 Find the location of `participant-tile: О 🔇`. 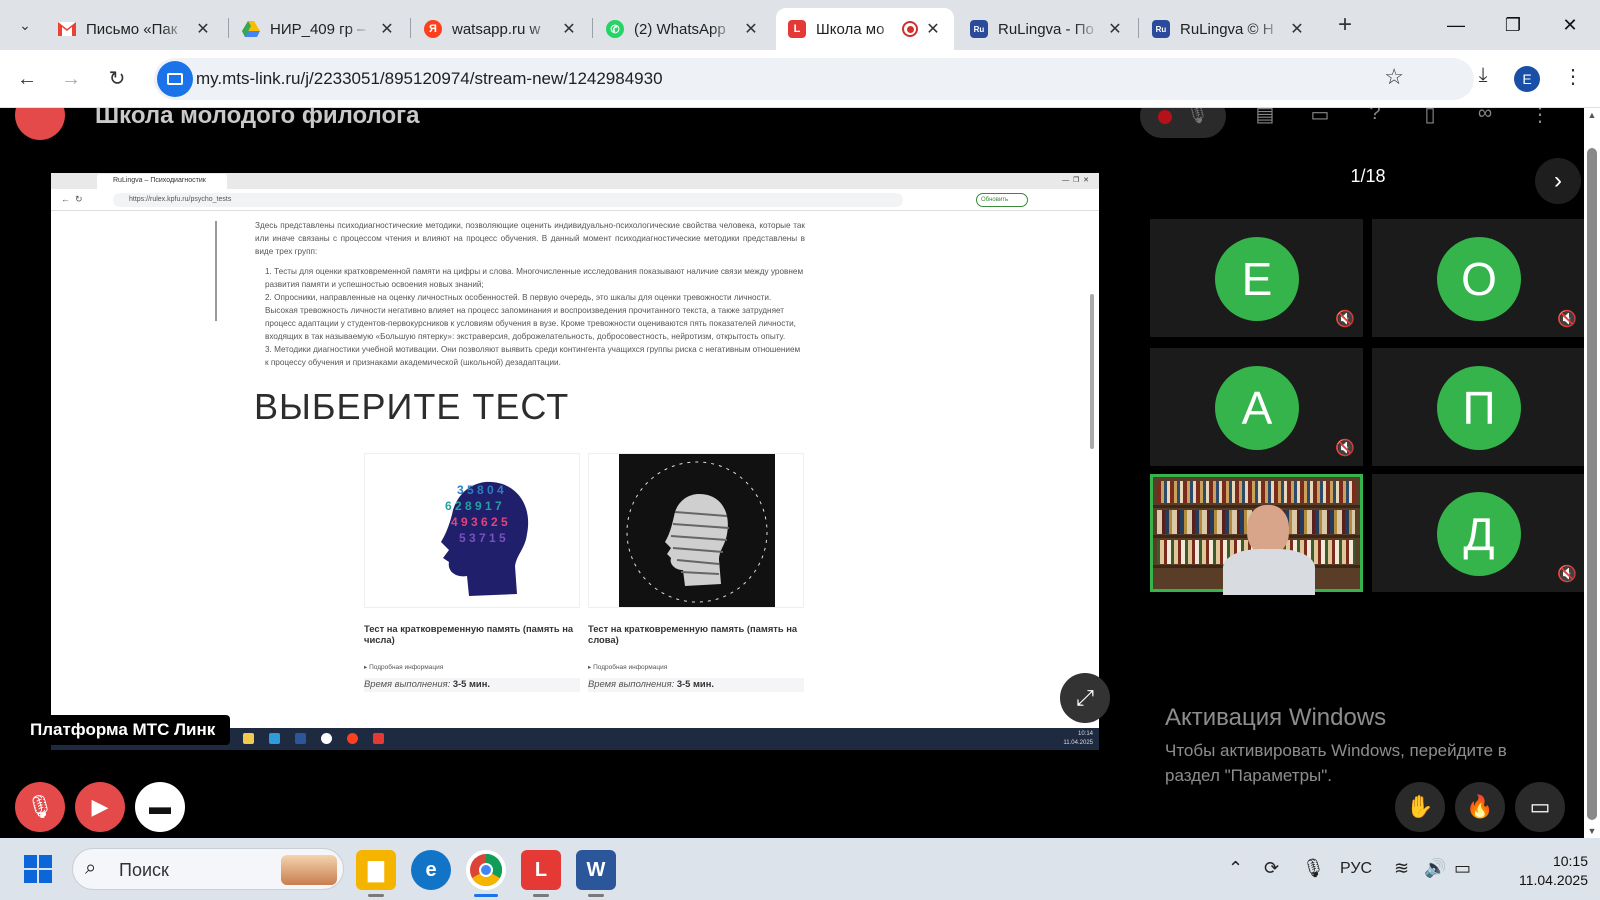

participant-tile: О 🔇 is located at coordinates (1478, 278).